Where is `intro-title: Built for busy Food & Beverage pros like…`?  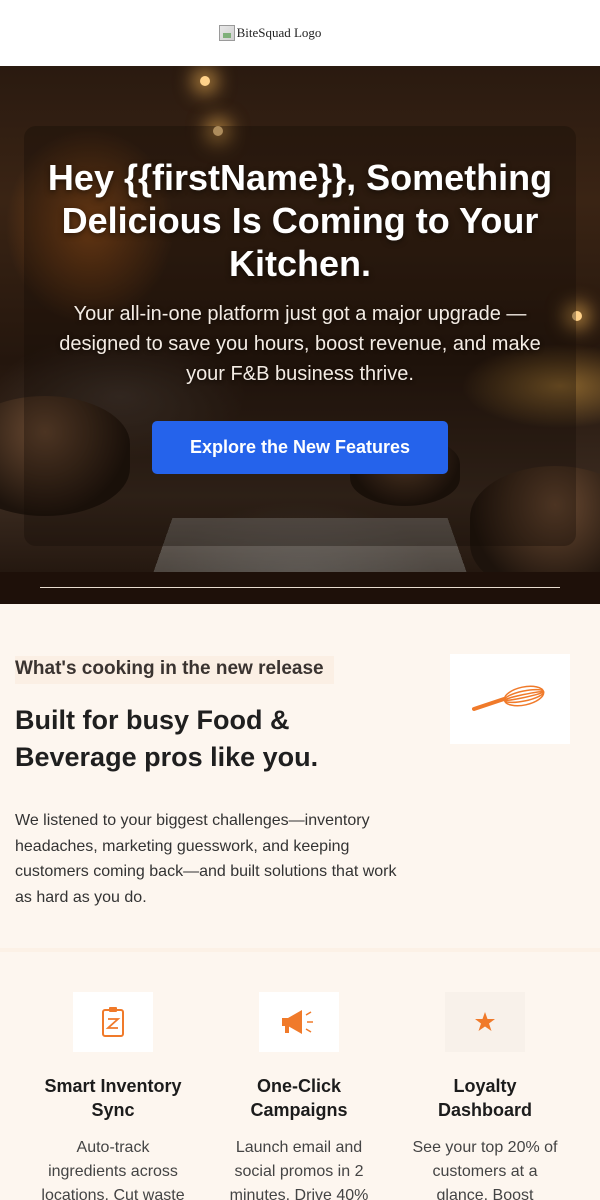 intro-title: Built for busy Food & Beverage pros like… is located at coordinates (167, 738).